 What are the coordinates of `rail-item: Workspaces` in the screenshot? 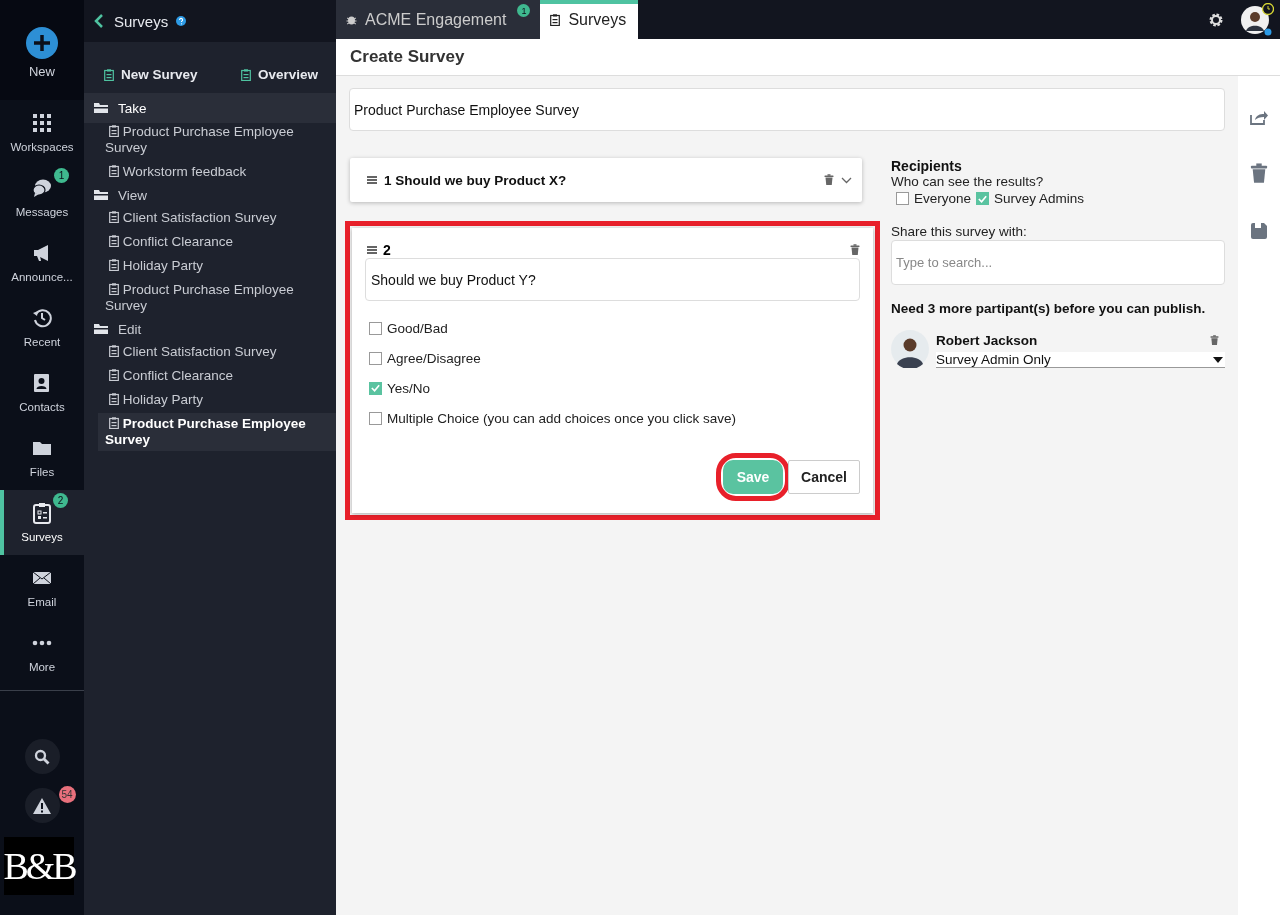 It's located at (42, 132).